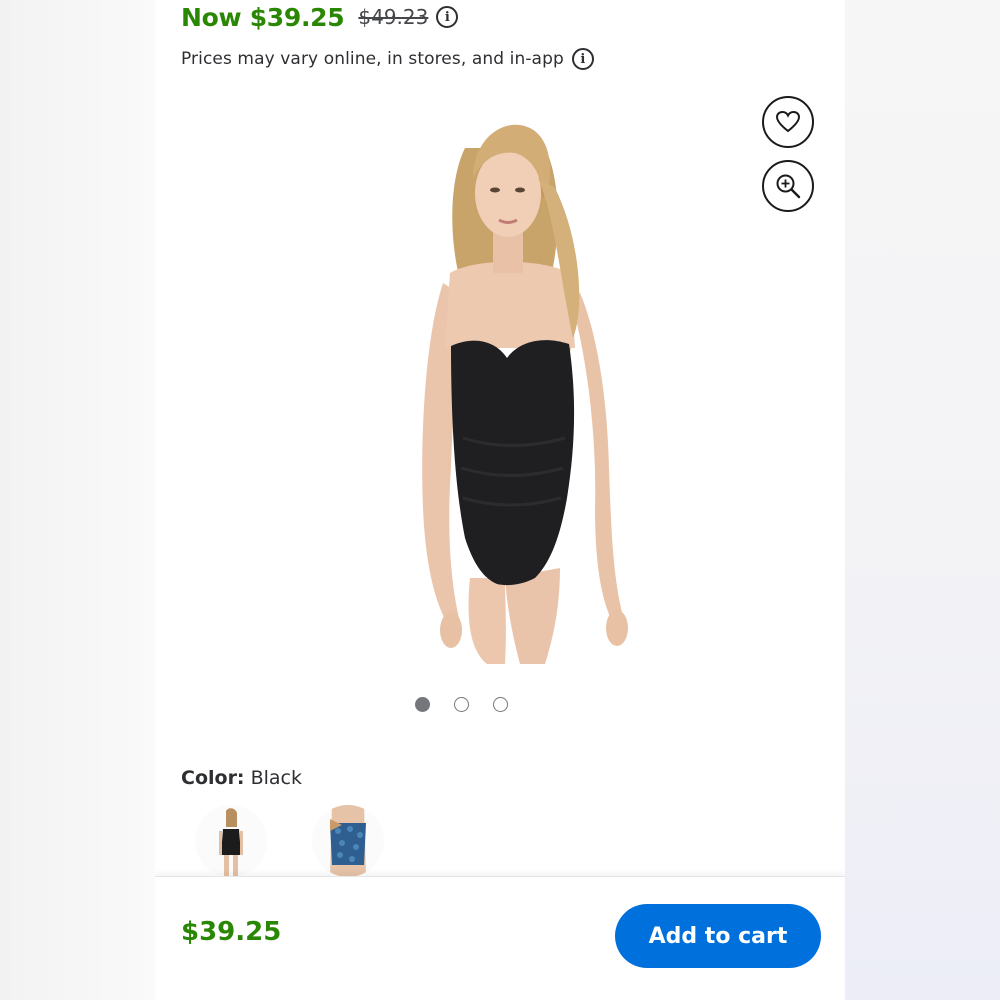 The width and height of the screenshot is (1000, 1000). I want to click on leg-left, so click(487, 621).